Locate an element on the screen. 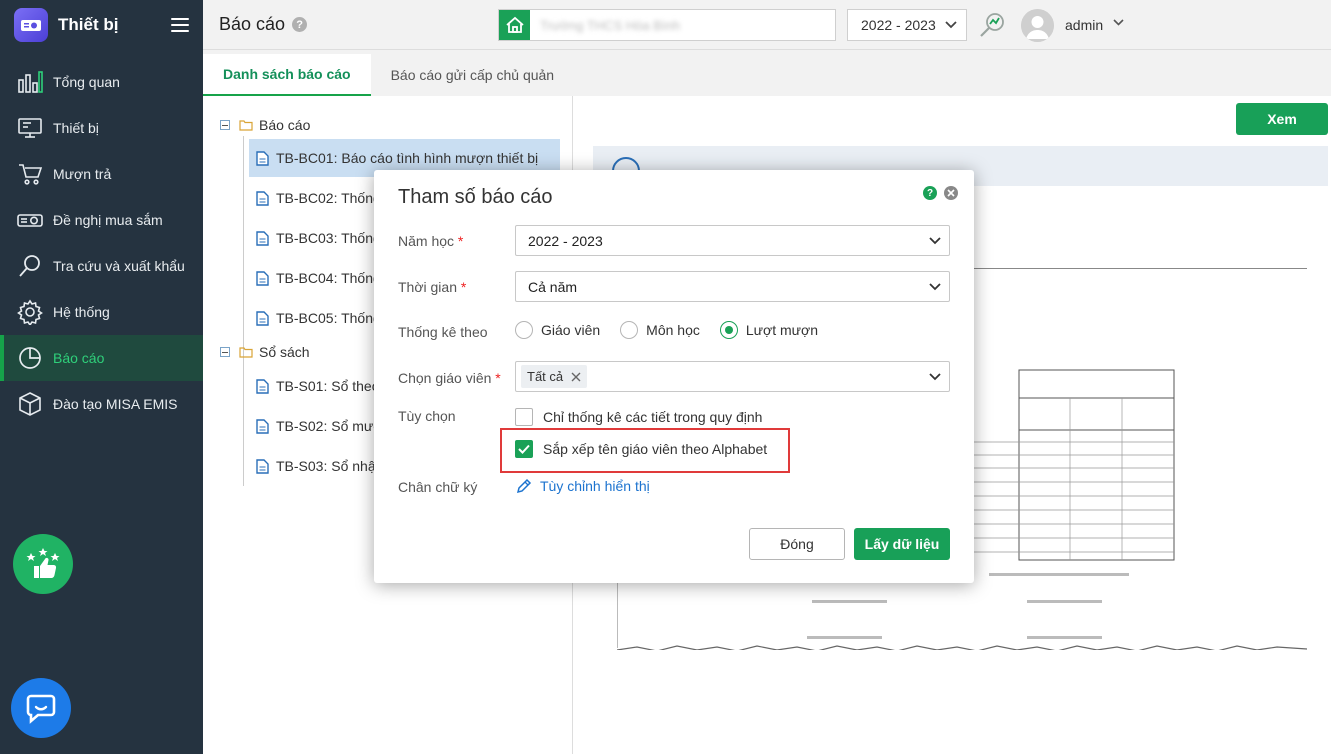  tree-item-s02: TB-S02: Sổ mượn is located at coordinates (319, 426).